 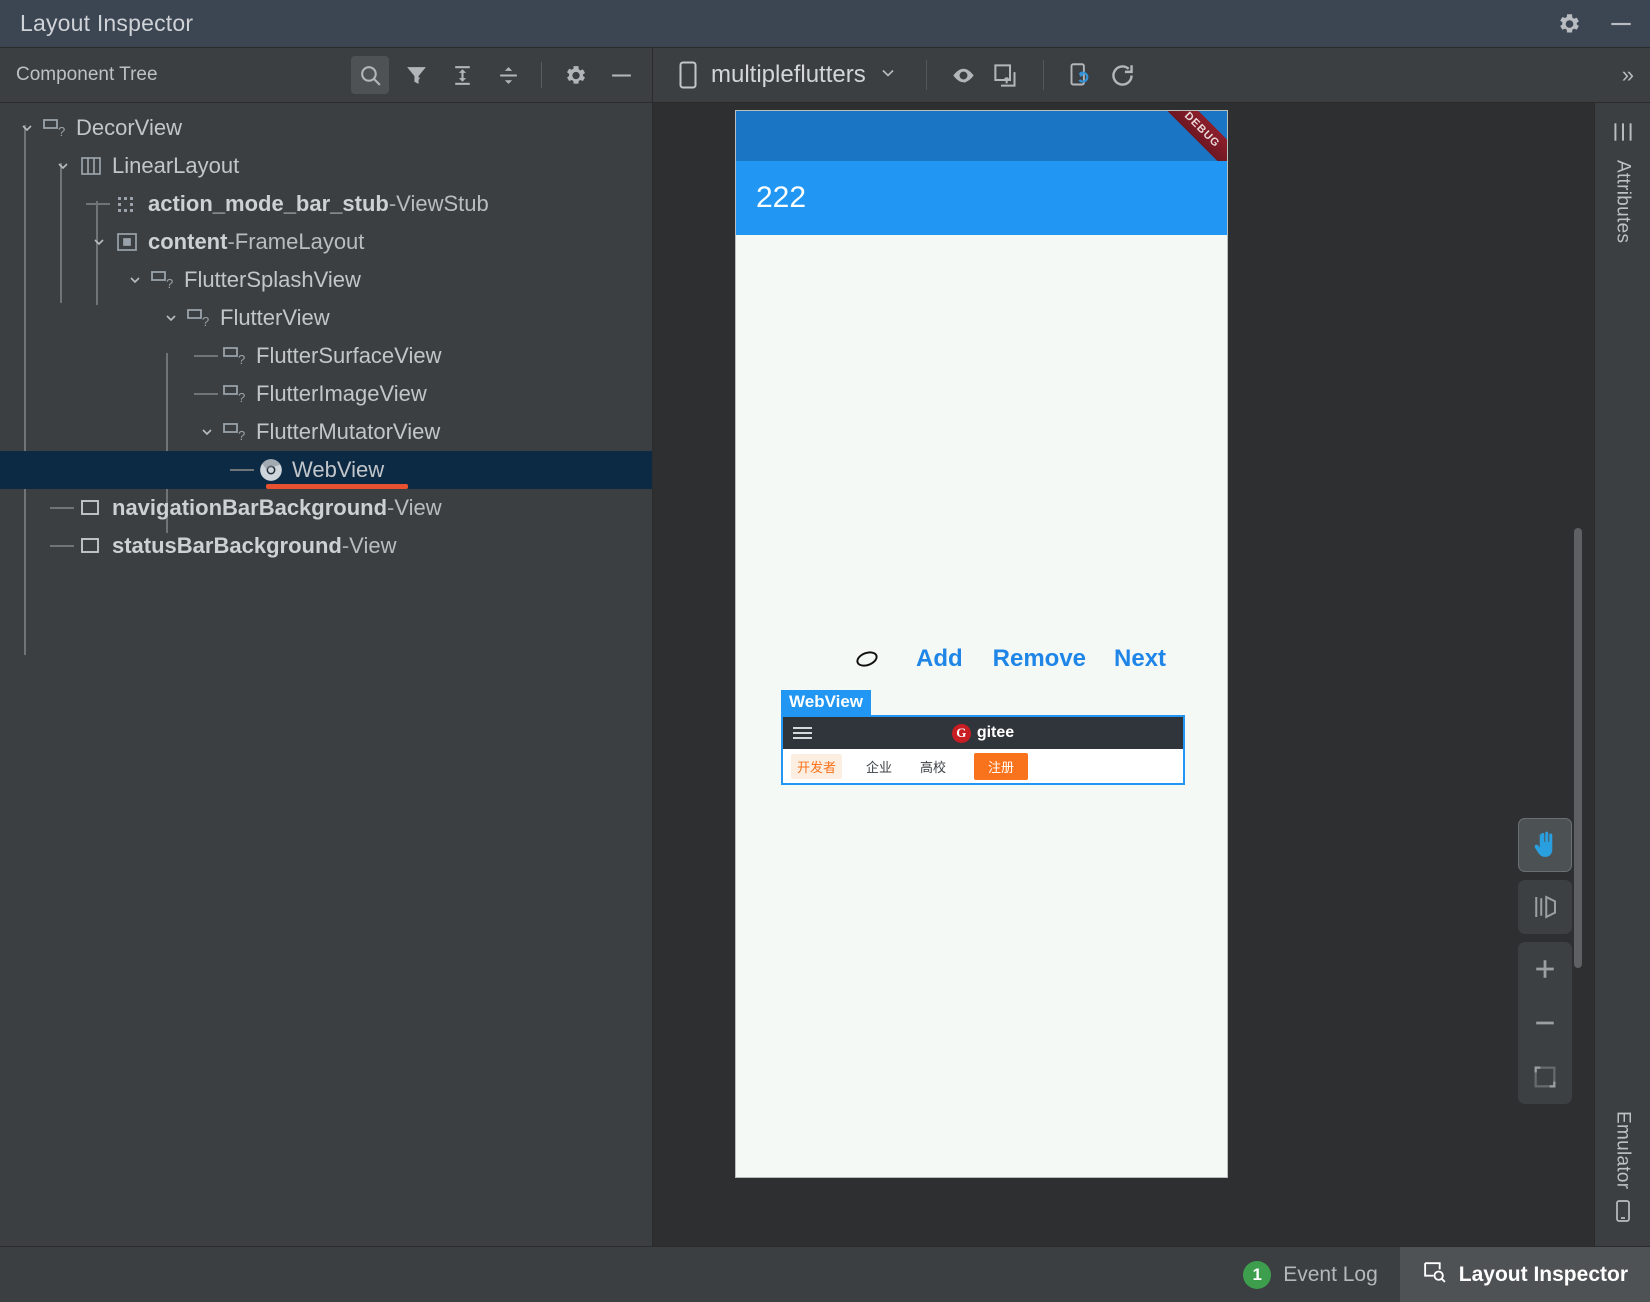 What do you see at coordinates (277, 508) in the screenshot?
I see `tree-node-label: navigationBarBackground - View` at bounding box center [277, 508].